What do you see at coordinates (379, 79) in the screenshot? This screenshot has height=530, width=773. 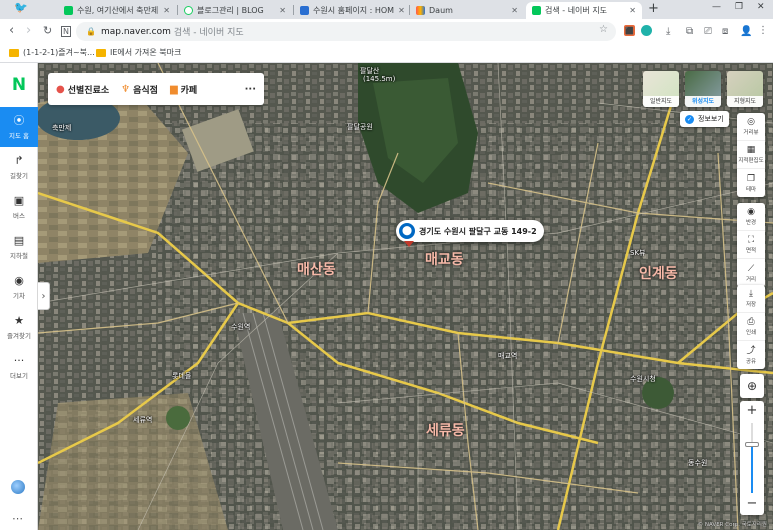 I see `map-label: (145.5m)` at bounding box center [379, 79].